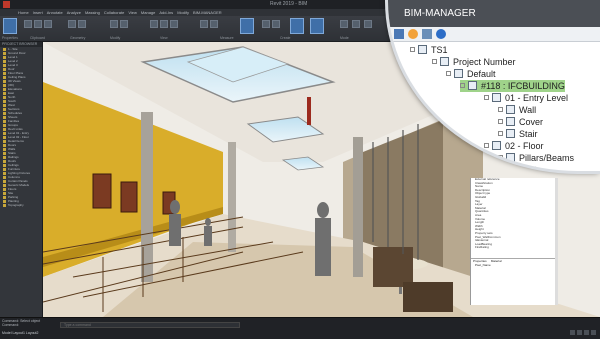 This screenshot has height=339, width=600. What do you see at coordinates (183, 12) in the screenshot?
I see `ribbon-tab: Modify` at bounding box center [183, 12].